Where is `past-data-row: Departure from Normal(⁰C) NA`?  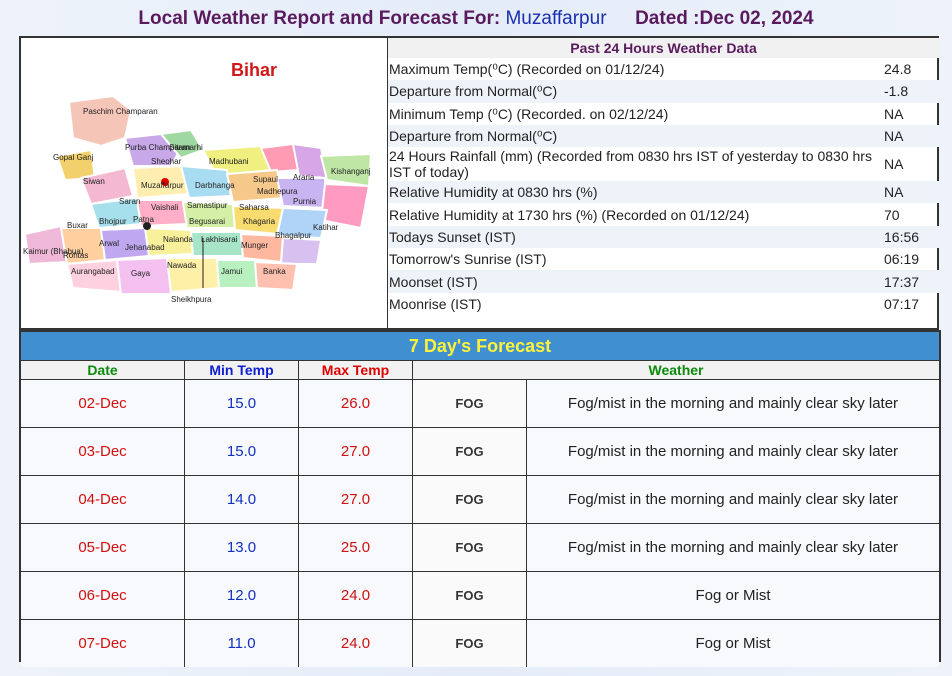
past-data-row: Departure from Normal(⁰C) NA is located at coordinates (663, 136).